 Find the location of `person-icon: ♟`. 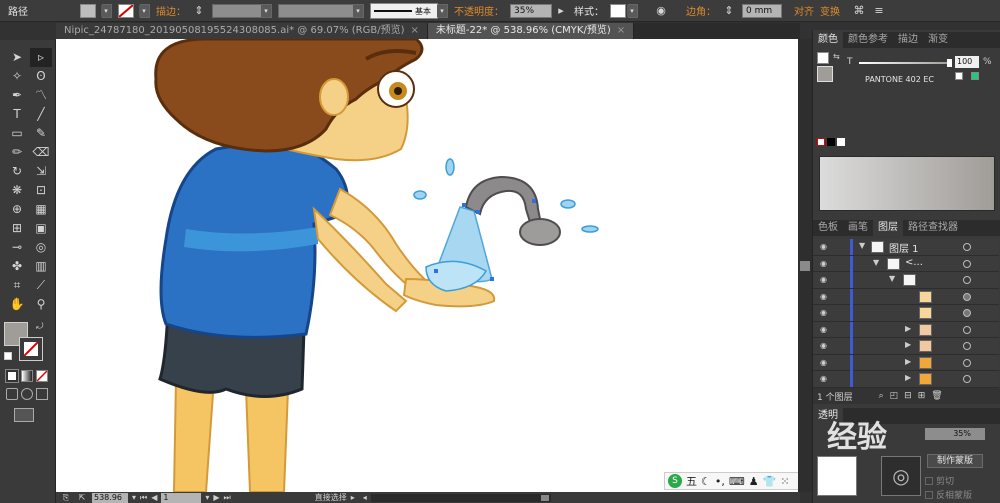

person-icon: ♟ is located at coordinates (754, 481).